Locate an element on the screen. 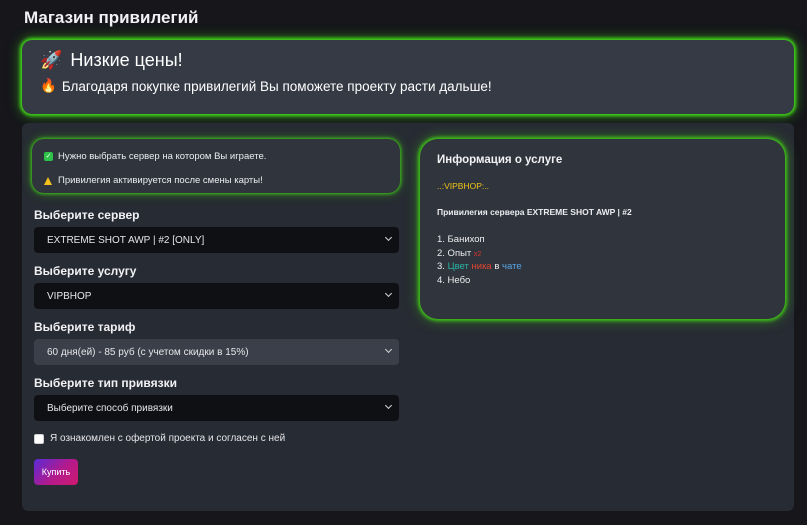 The image size is (807, 525). tariff-label: Выберите тариф is located at coordinates (85, 327).